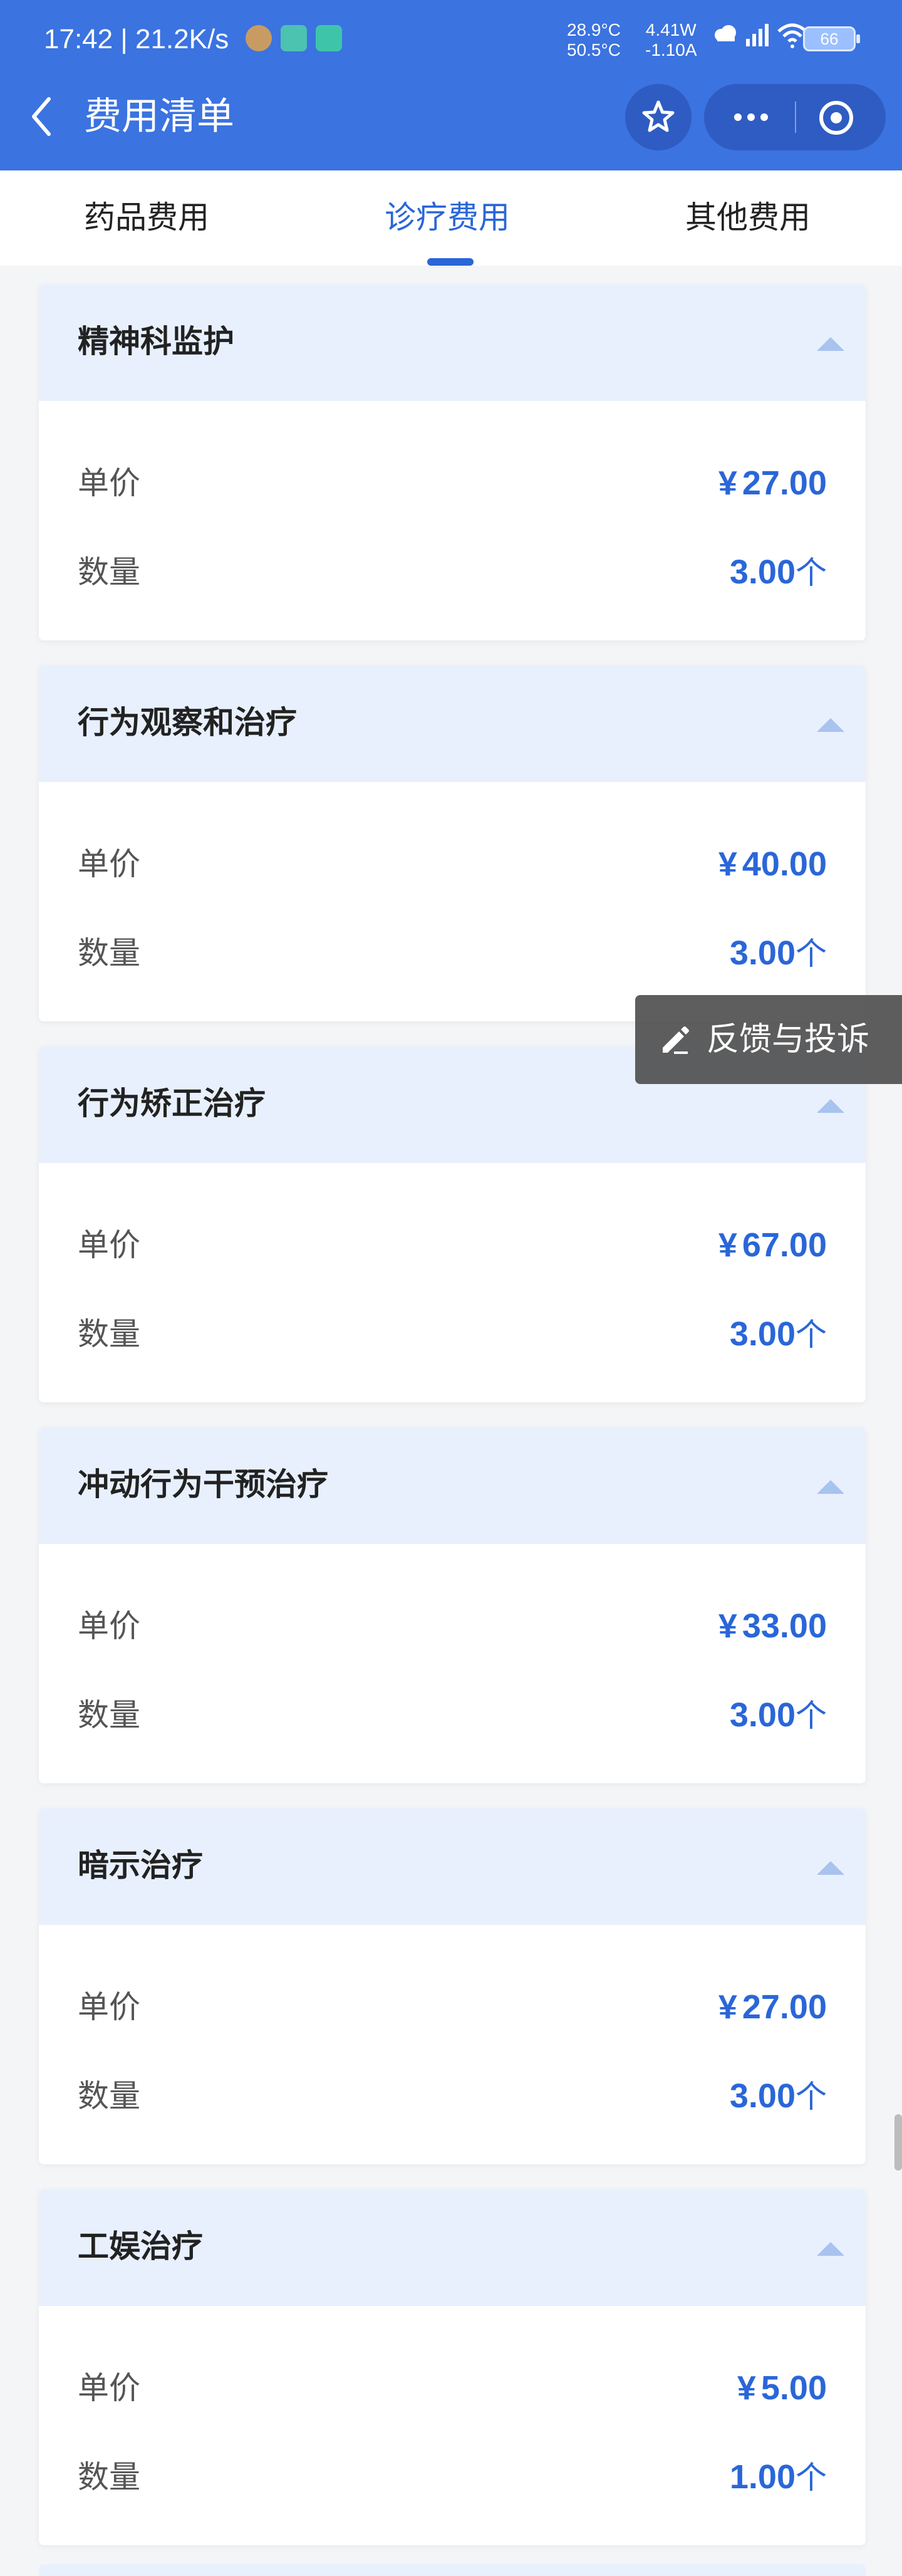  Describe the element at coordinates (788, 1039) in the screenshot. I see `feedback-label: 反馈与投诉` at that location.